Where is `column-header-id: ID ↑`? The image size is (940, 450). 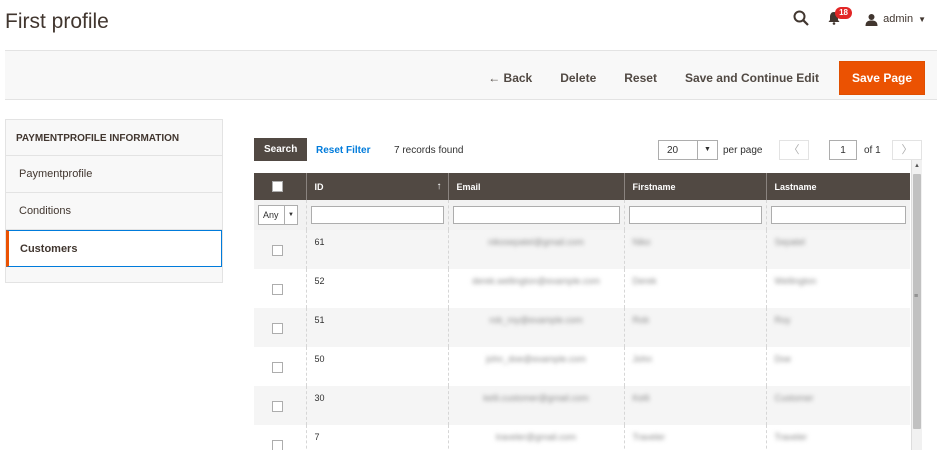 column-header-id: ID ↑ is located at coordinates (377, 186).